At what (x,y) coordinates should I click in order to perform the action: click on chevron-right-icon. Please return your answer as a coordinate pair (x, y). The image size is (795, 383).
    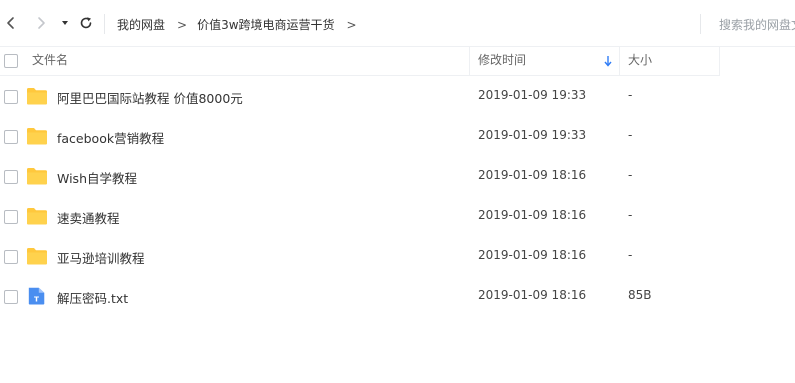
    Looking at the image, I should click on (41, 23).